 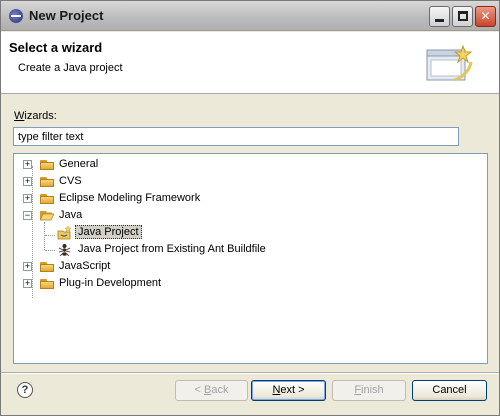 What do you see at coordinates (164, 216) in the screenshot?
I see `tree-item-java: − Java` at bounding box center [164, 216].